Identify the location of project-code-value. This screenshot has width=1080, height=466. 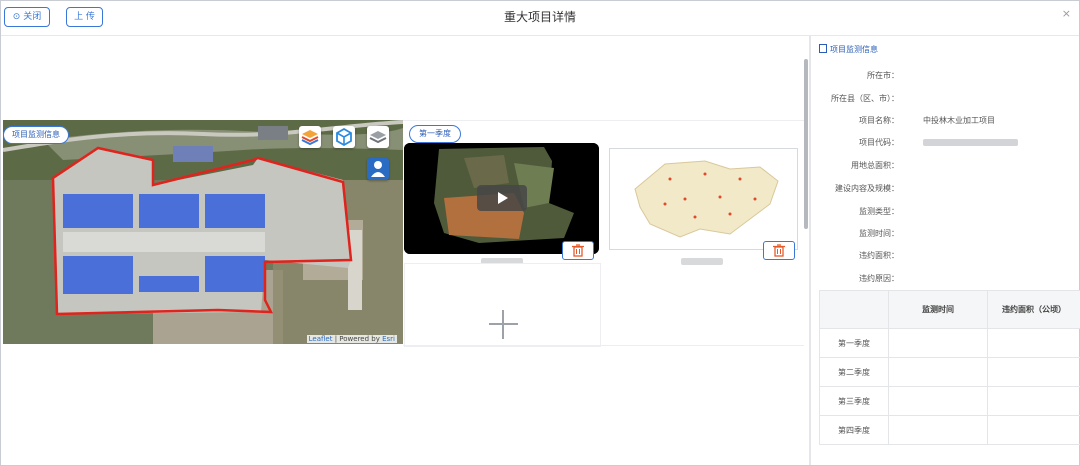
(970, 142).